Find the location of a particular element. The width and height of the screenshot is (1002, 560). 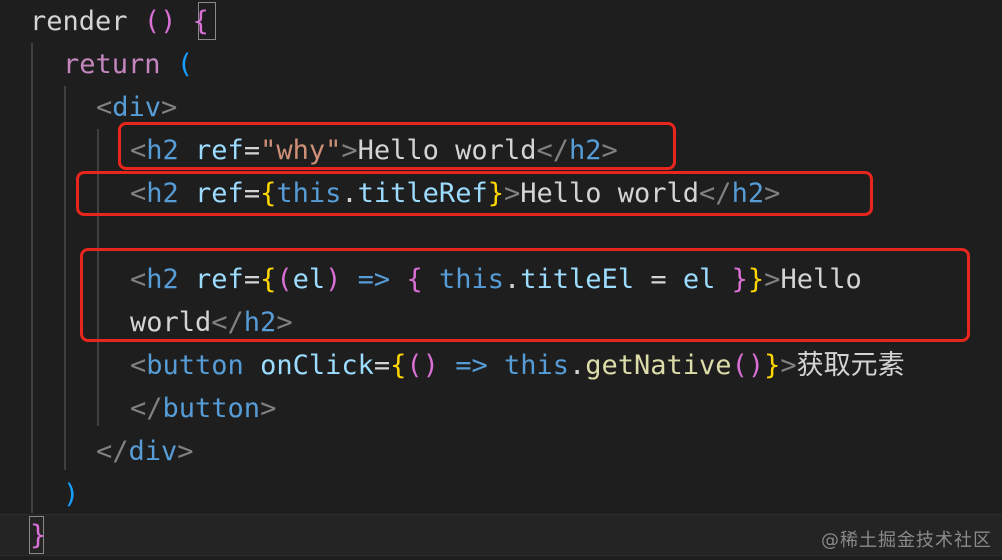

token-keyword: return is located at coordinates (112, 64).